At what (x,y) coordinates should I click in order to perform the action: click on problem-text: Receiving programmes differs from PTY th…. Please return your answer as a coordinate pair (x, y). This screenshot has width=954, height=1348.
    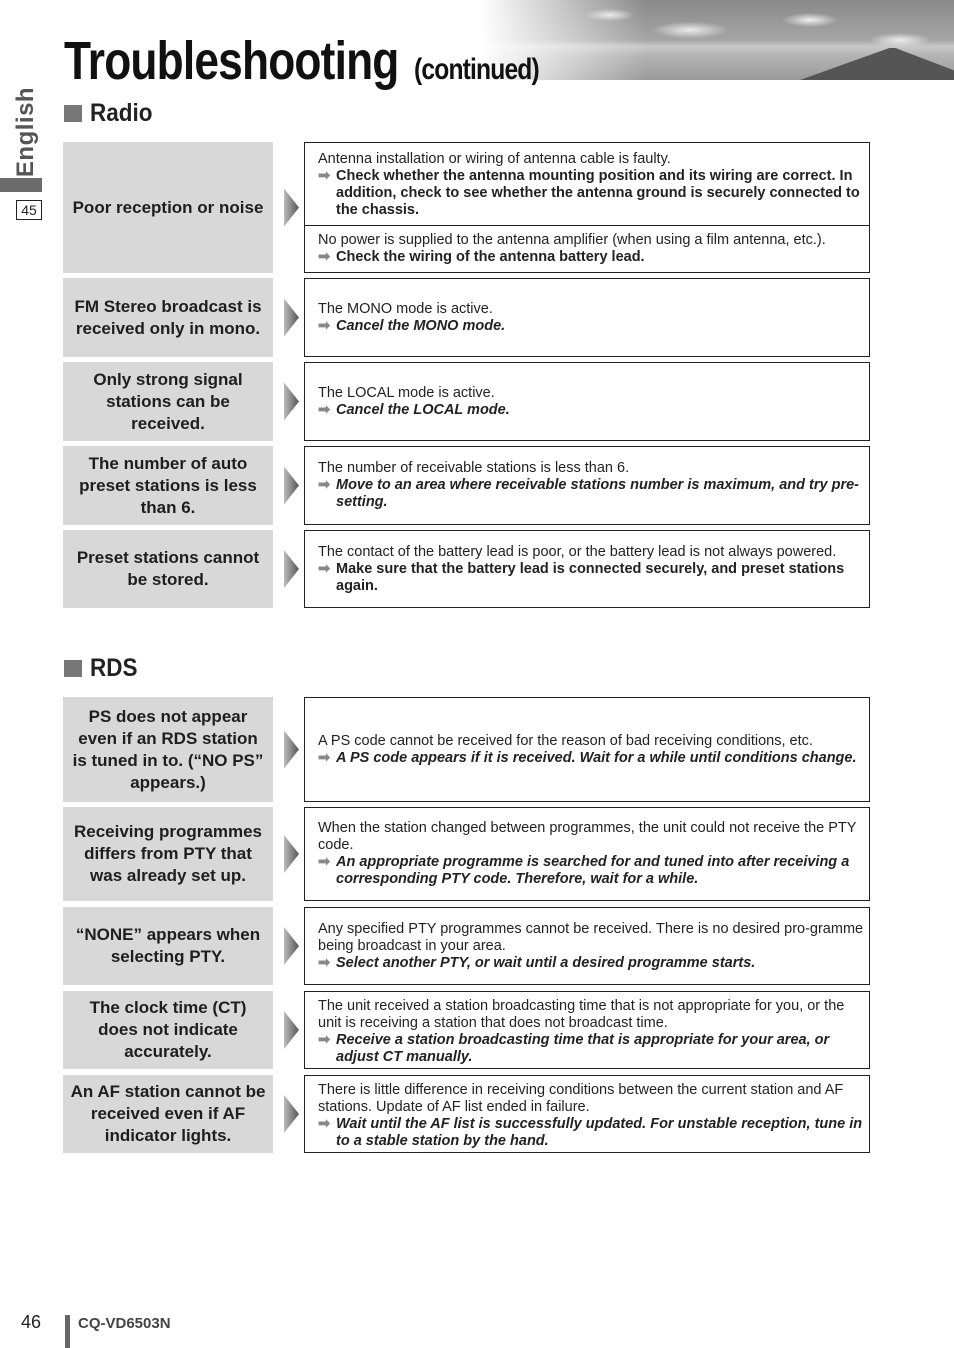
    Looking at the image, I should click on (167, 853).